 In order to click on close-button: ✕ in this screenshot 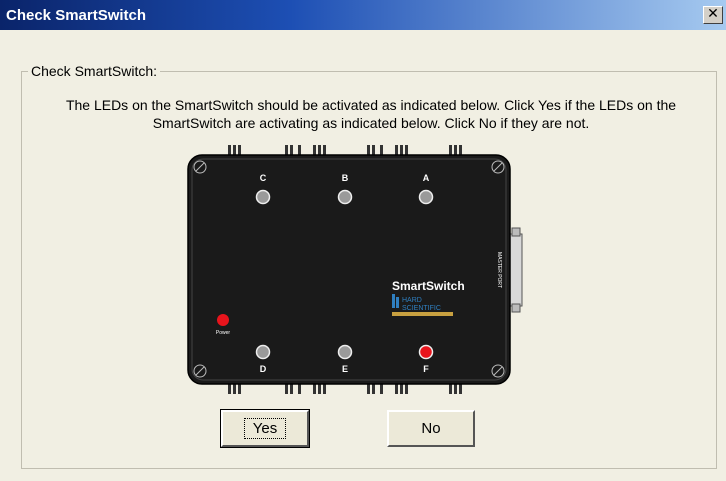, I will do `click(713, 15)`.